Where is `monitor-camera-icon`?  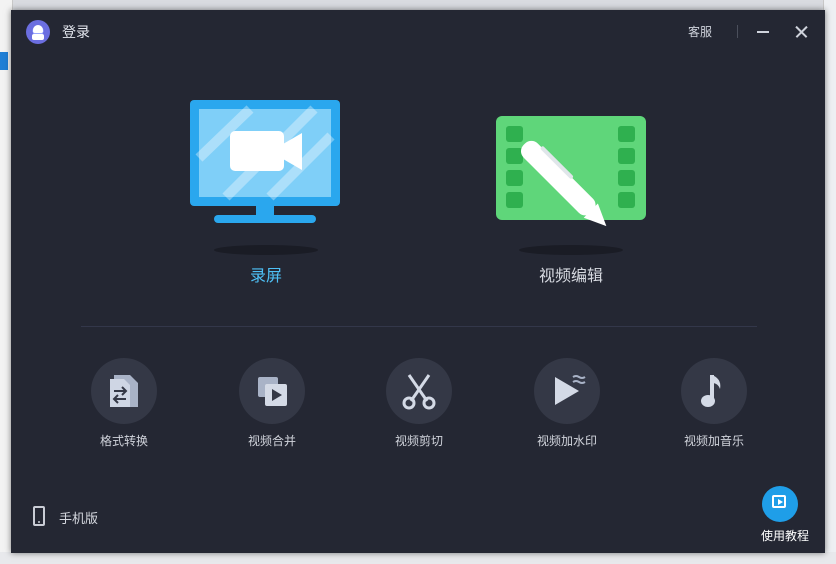
monitor-camera-icon is located at coordinates (265, 177).